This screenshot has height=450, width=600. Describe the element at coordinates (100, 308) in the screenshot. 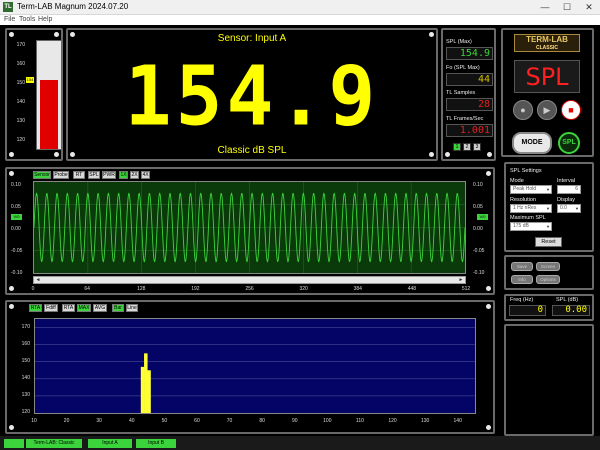

I see `tab-avg: AVG` at that location.